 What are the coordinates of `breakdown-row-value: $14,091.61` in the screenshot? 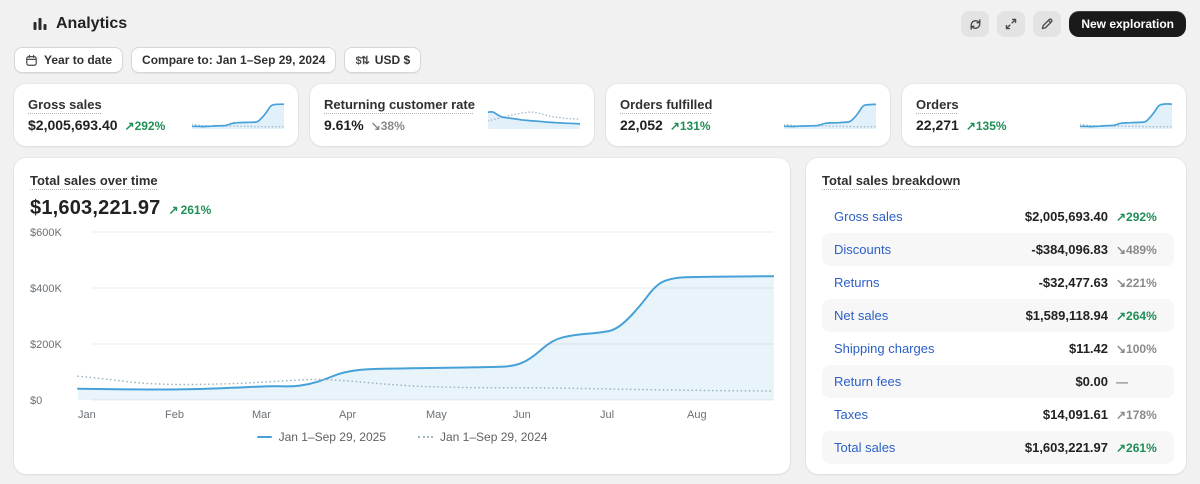 It's located at (1075, 414).